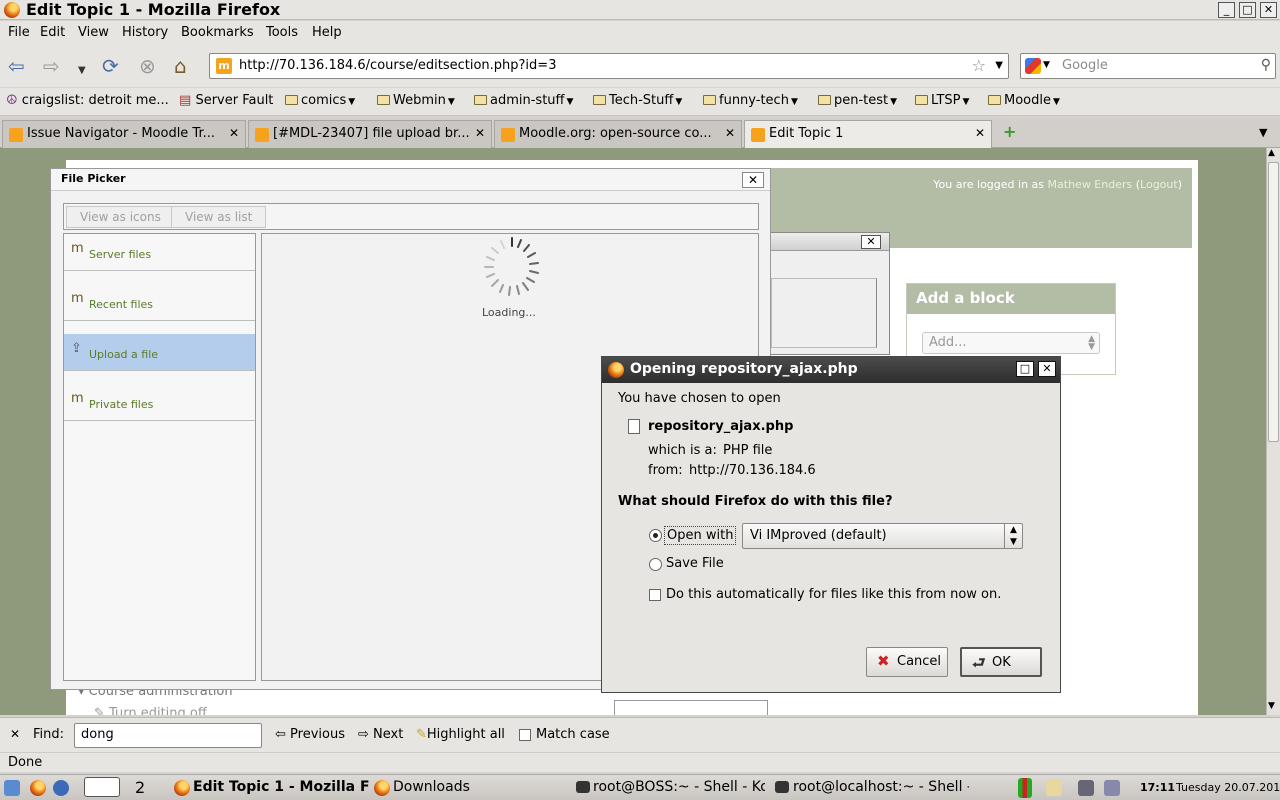  What do you see at coordinates (217, 32) in the screenshot?
I see `menu-bookmarks: Bookmarks` at bounding box center [217, 32].